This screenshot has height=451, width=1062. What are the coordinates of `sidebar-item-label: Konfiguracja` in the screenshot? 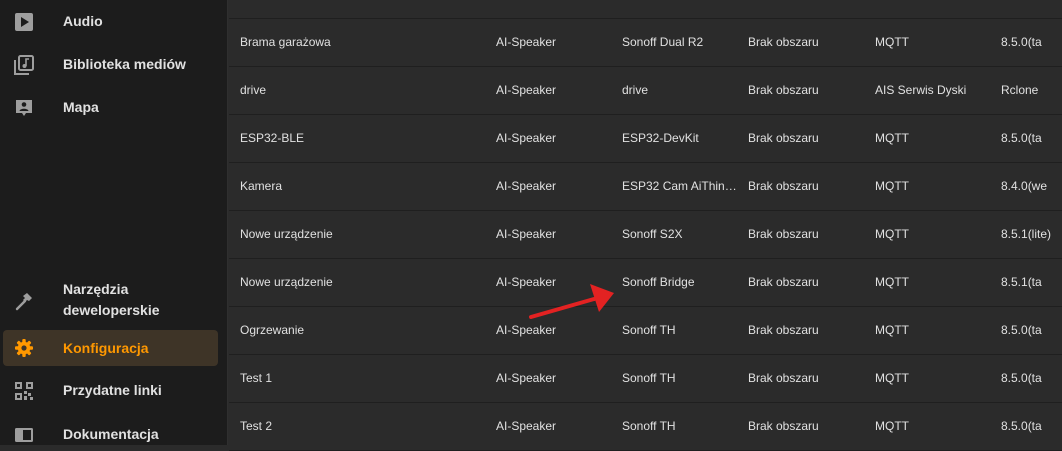 It's located at (106, 347).